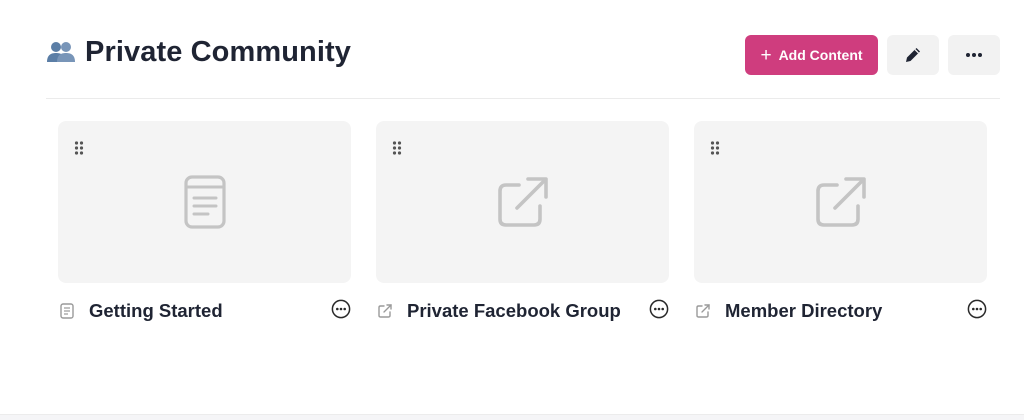  What do you see at coordinates (523, 98) in the screenshot?
I see `header-divider` at bounding box center [523, 98].